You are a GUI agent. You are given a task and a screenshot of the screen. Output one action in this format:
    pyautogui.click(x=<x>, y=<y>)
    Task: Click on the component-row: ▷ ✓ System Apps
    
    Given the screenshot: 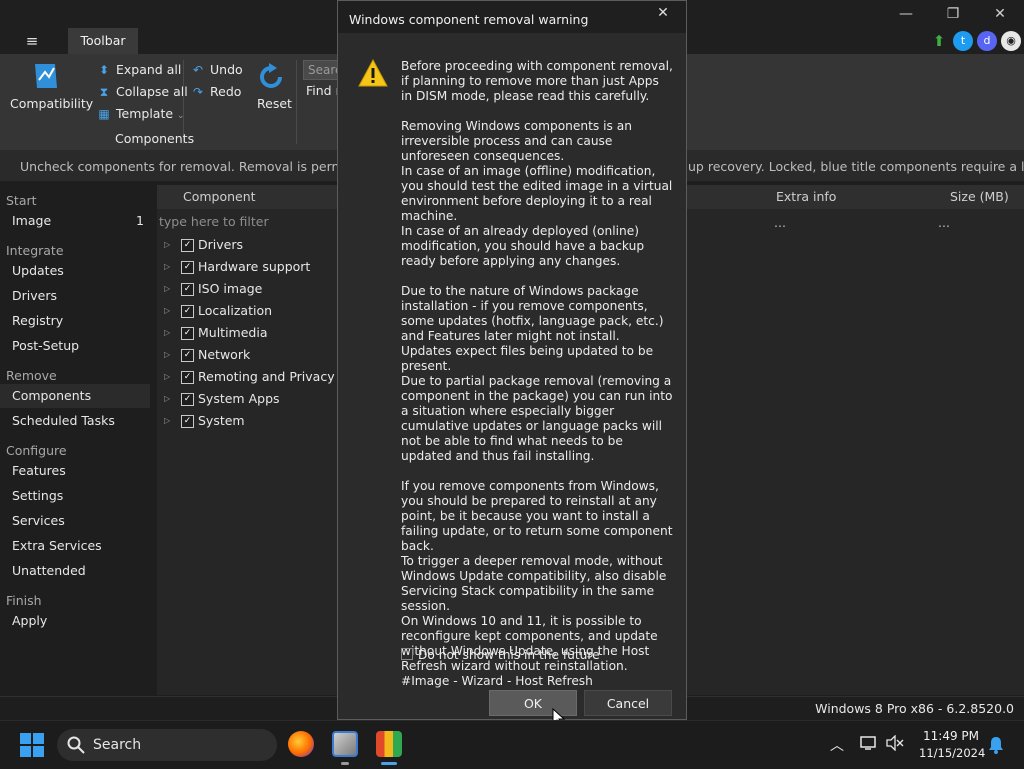 What is the action you would take?
    pyautogui.click(x=247, y=399)
    